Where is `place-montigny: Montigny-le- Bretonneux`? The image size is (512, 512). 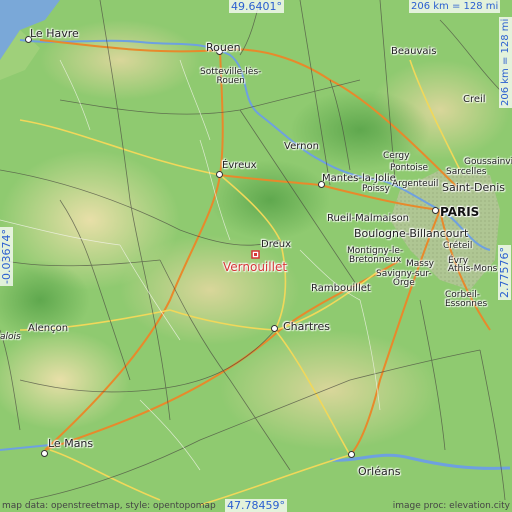
place-montigny: Montigny-le- Bretonneux is located at coordinates (375, 255).